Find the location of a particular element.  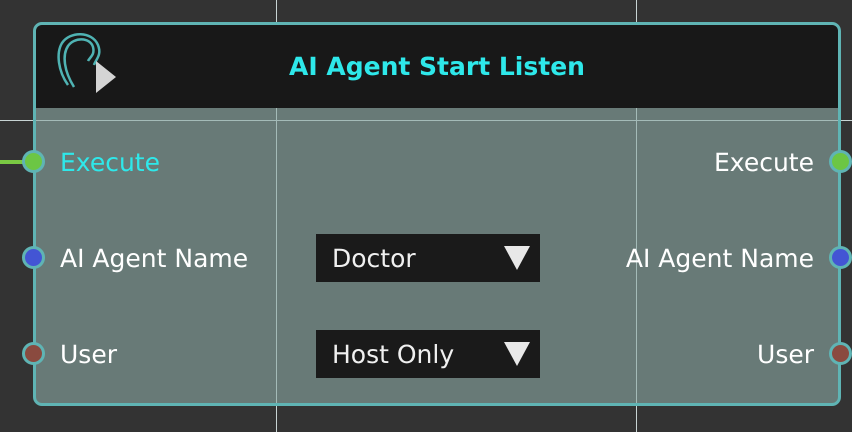

dropdown: Host Only is located at coordinates (428, 354).